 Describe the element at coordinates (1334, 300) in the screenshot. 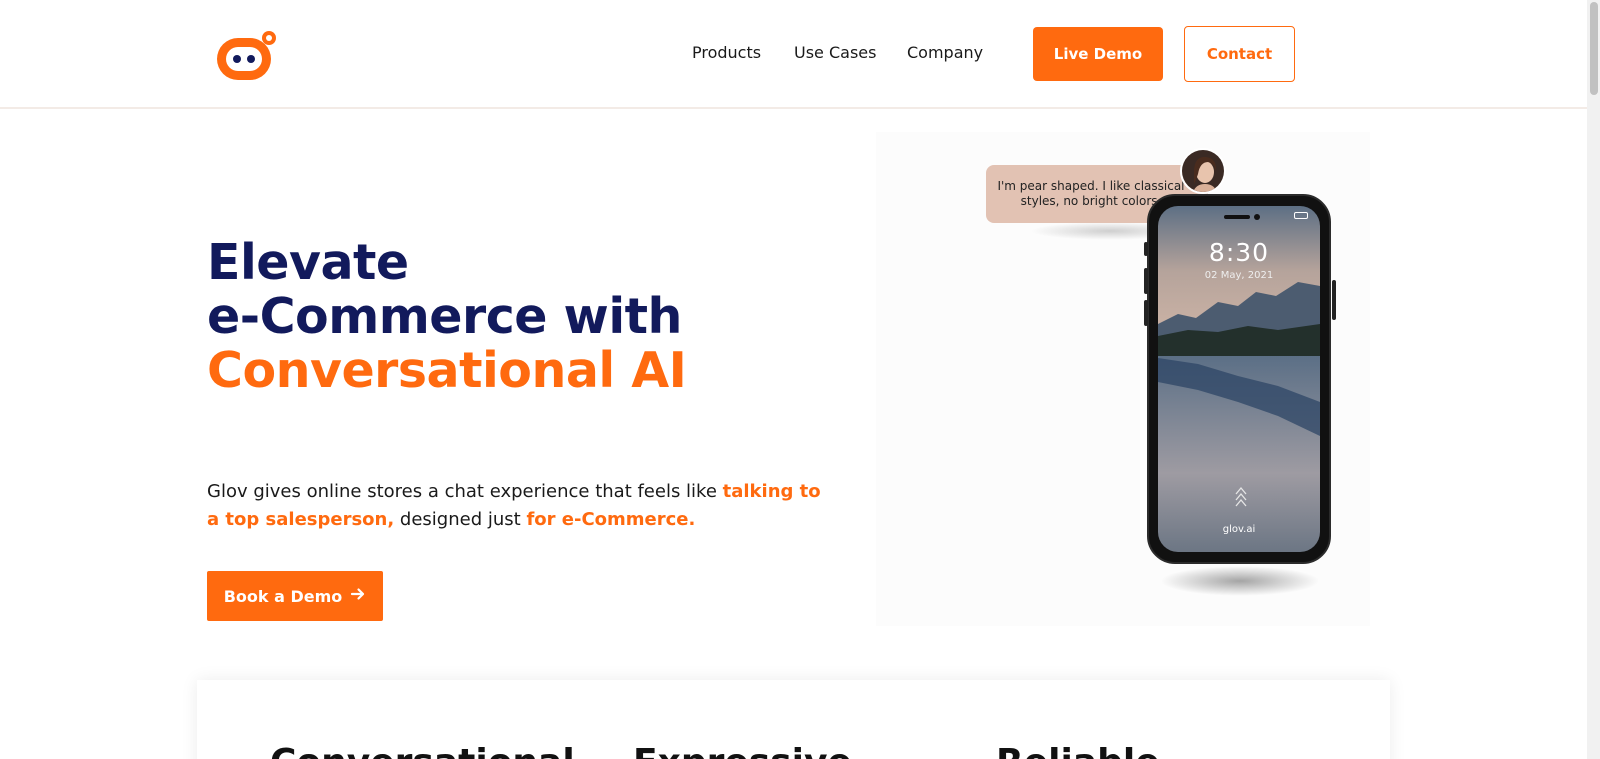

I see `phone-power-button` at that location.